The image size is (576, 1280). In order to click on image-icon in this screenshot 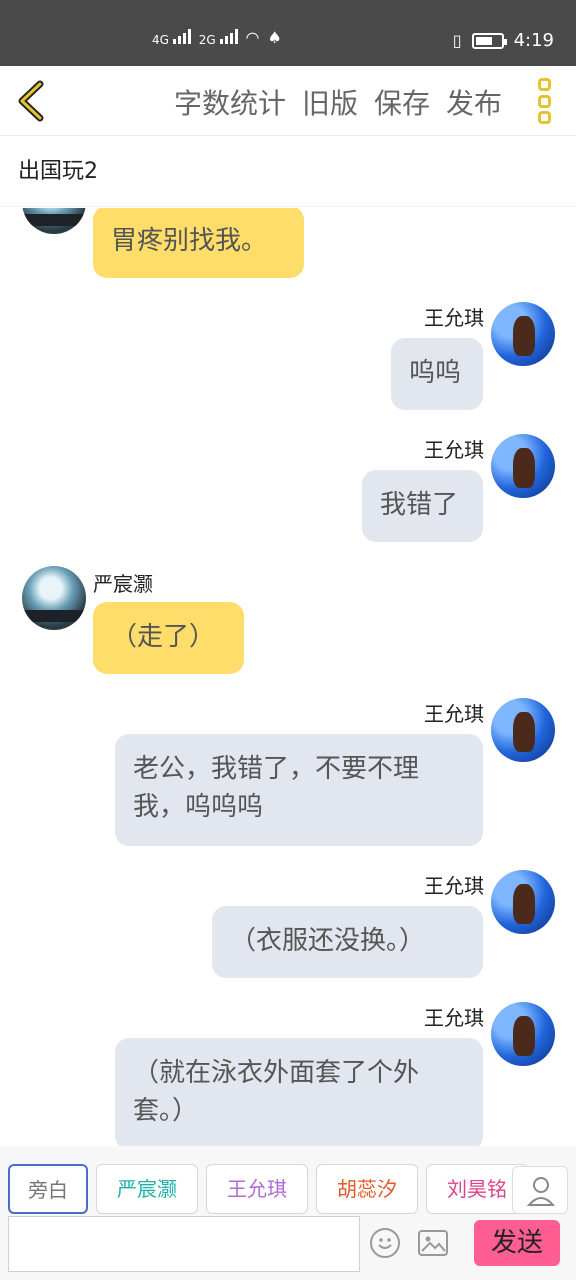, I will do `click(433, 1243)`.